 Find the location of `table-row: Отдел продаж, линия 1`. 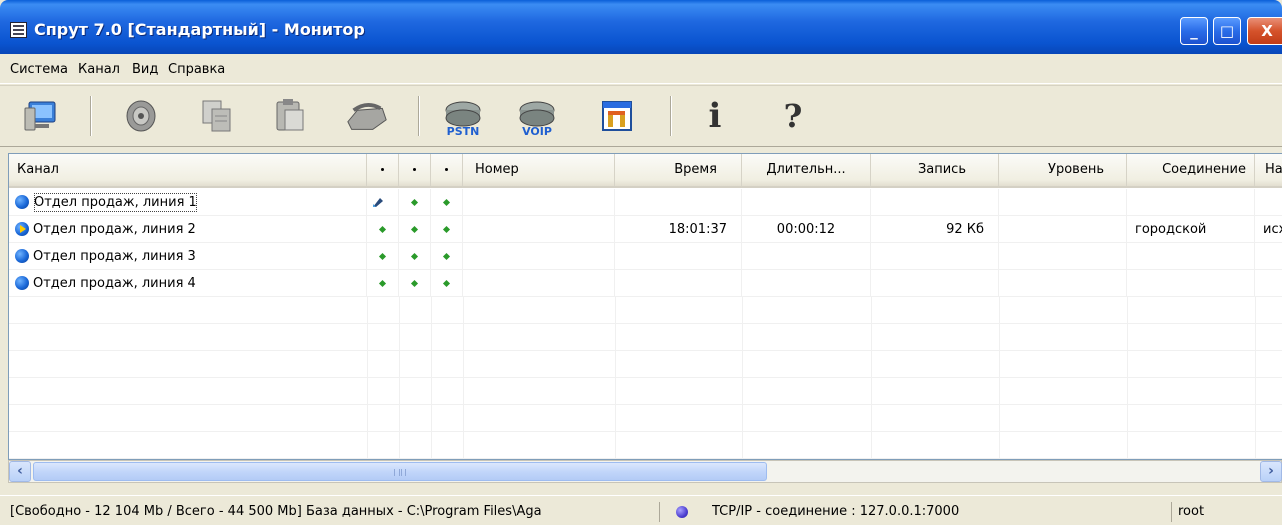

table-row: Отдел продаж, линия 1 is located at coordinates (645, 202).